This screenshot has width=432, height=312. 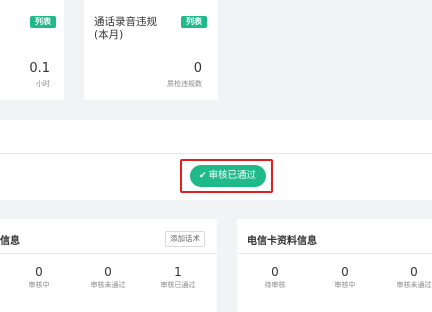 I want to click on card-title-line1: 通话录音违规, so click(x=125, y=22).